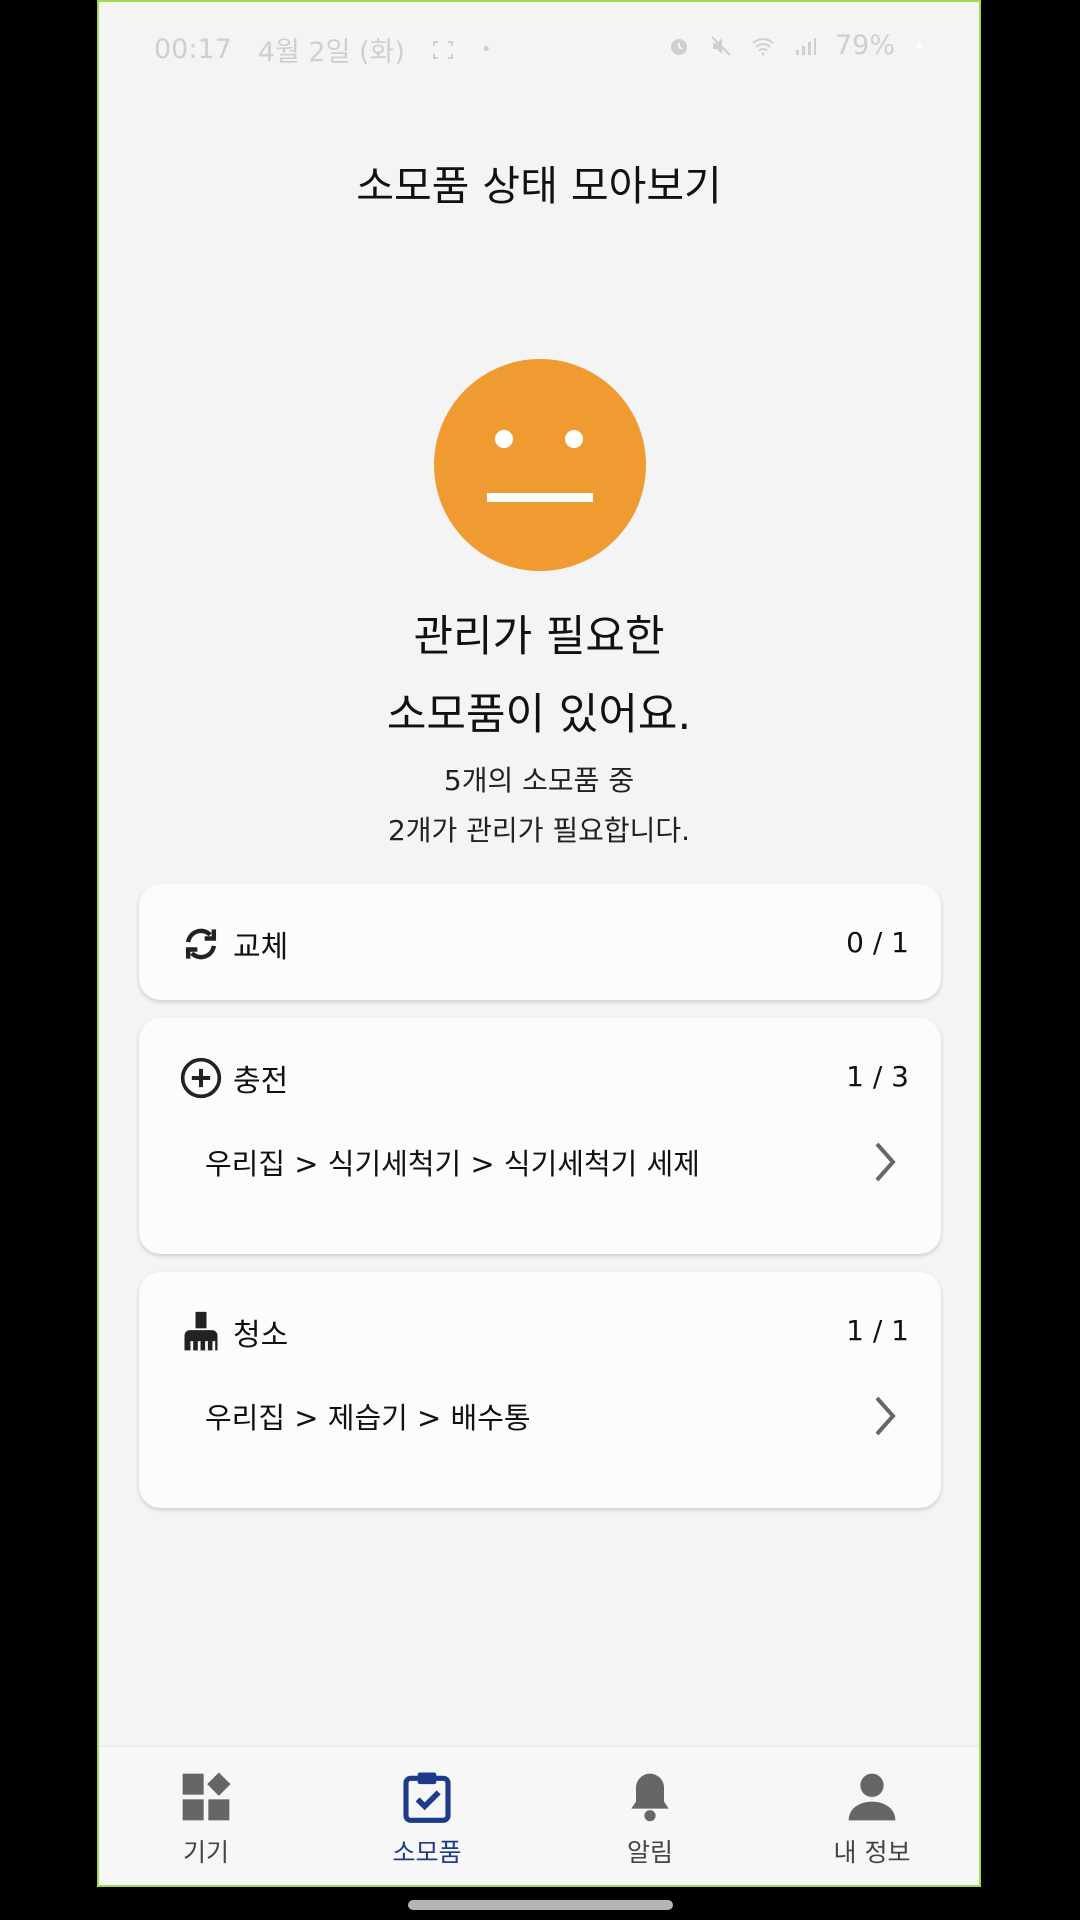 The height and width of the screenshot is (1920, 1080). What do you see at coordinates (261, 1335) in the screenshot?
I see `clean-label: 청소` at bounding box center [261, 1335].